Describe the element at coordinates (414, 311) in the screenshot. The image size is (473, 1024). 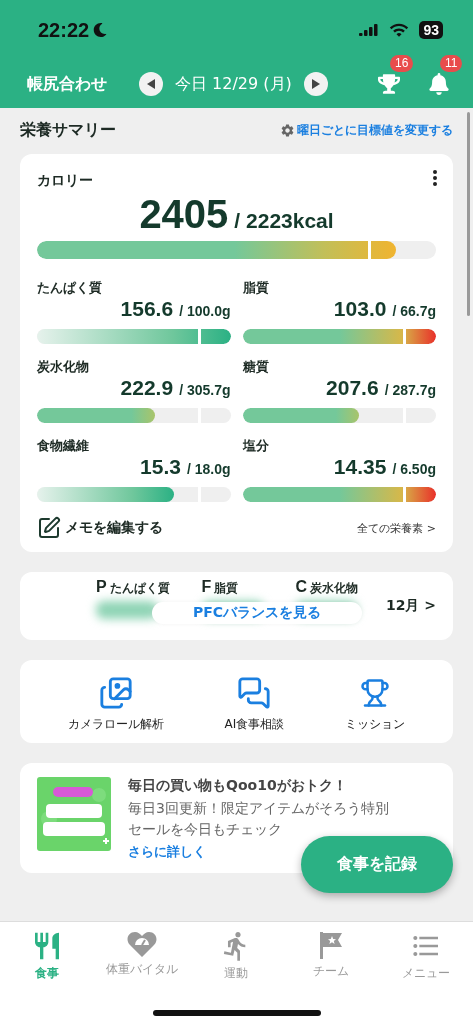
I see `nutrient-target: / 66.7g` at that location.